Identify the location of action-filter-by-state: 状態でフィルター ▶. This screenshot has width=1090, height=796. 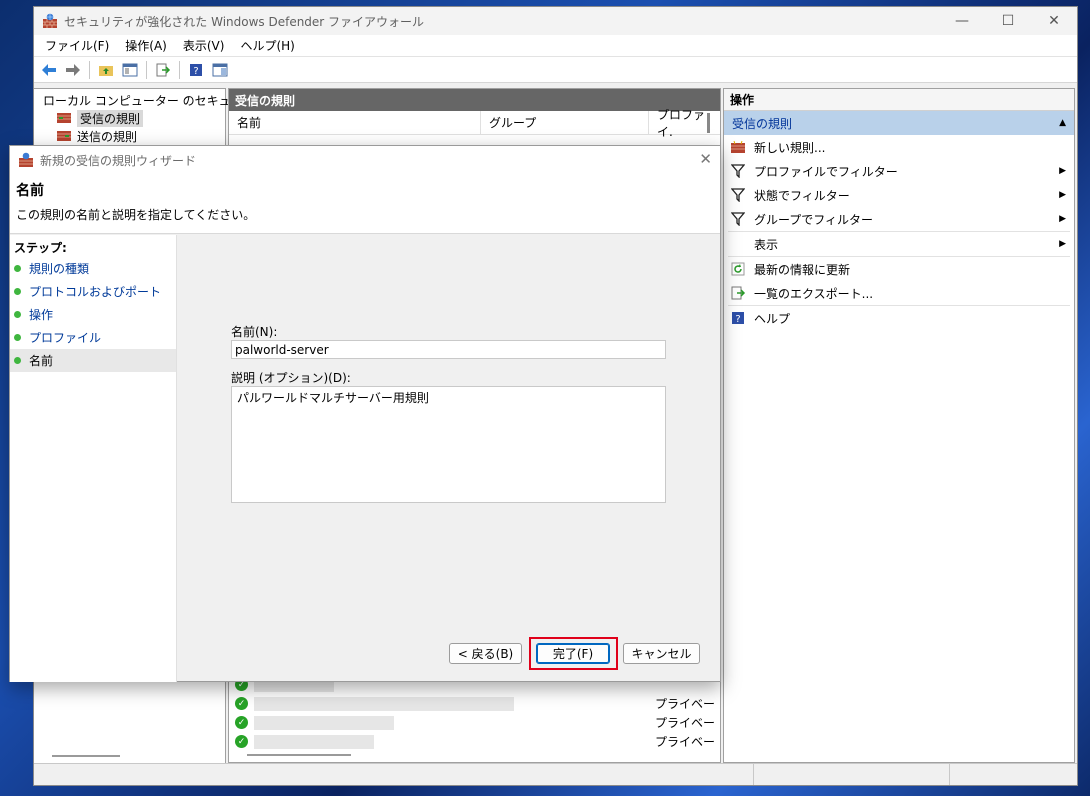
(899, 195).